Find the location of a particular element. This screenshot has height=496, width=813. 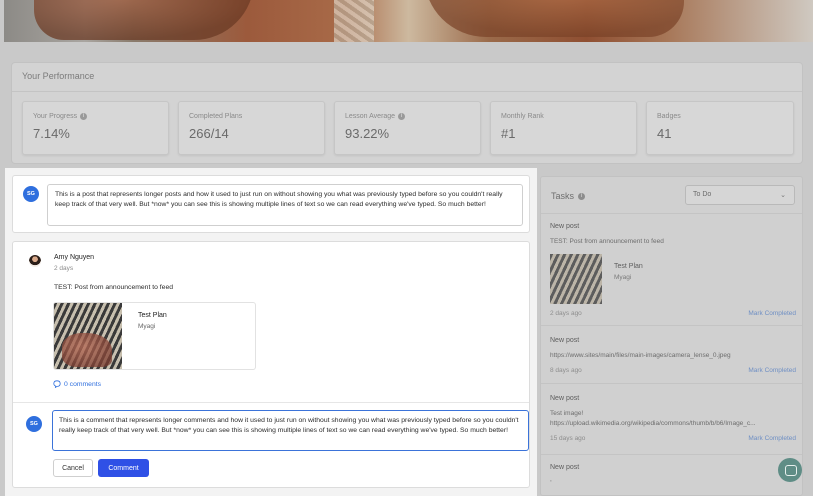

comments-link: 0 comments is located at coordinates (77, 384).